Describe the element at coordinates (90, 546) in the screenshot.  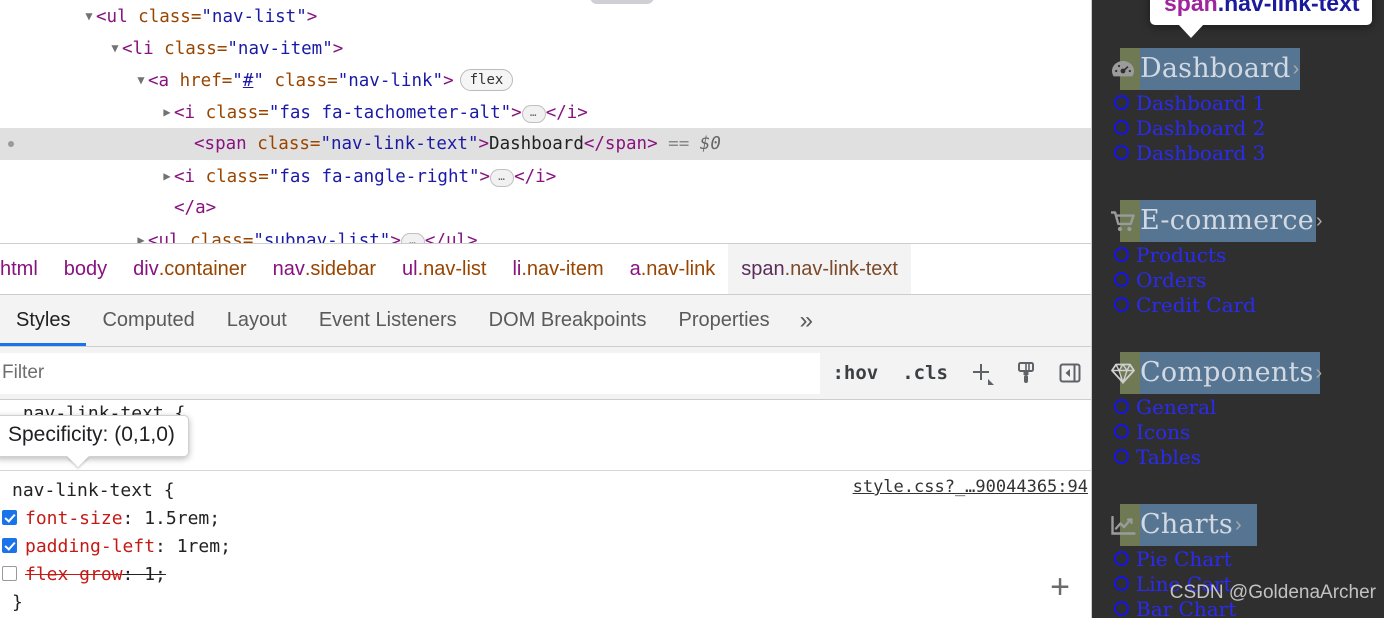
I see `css-property: padding-left` at that location.